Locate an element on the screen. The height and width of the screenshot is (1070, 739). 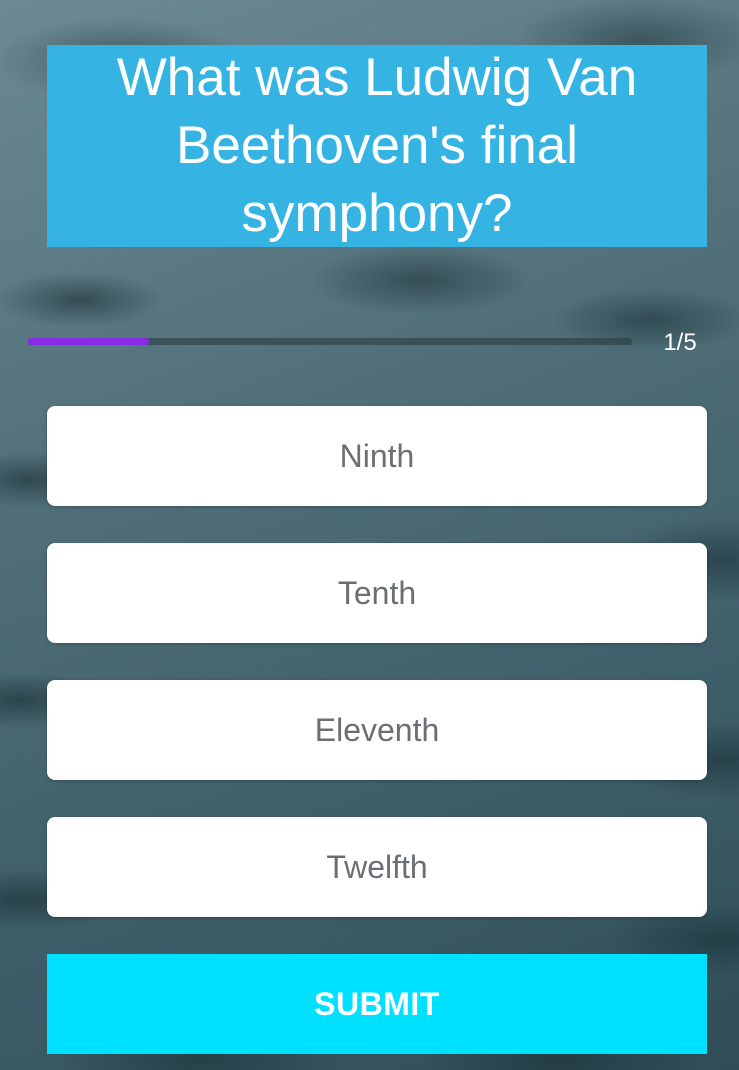
progress-bar-fill is located at coordinates (88, 341).